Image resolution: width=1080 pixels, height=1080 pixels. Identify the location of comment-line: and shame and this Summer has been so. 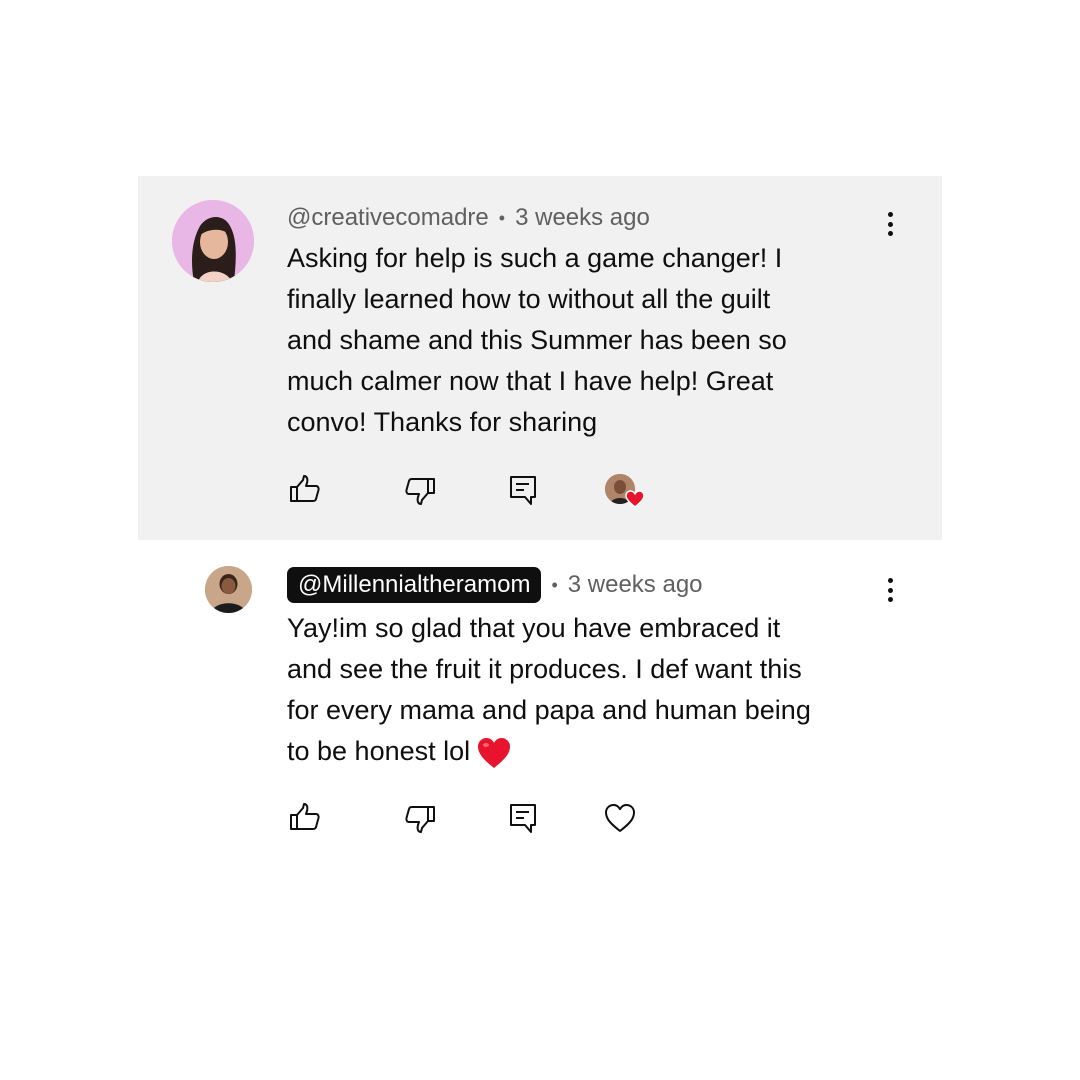
(537, 340).